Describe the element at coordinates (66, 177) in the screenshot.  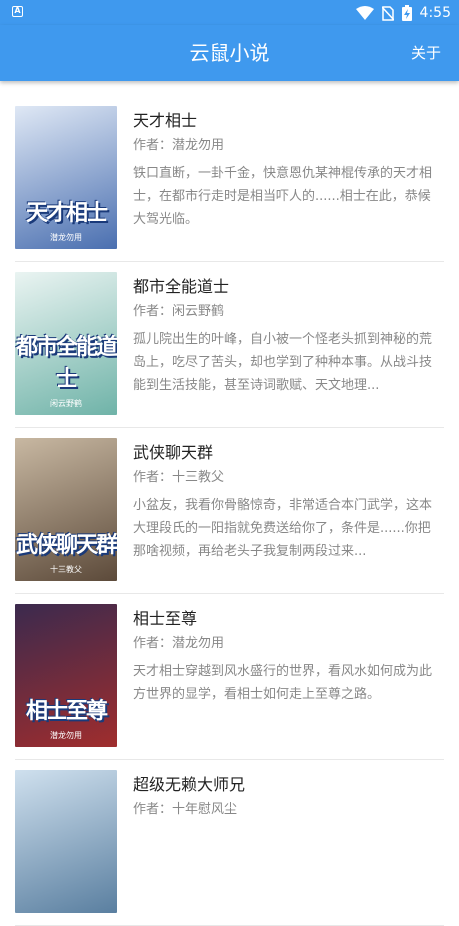
I see `book-cover-image: 天才相士 潜龙勿用` at that location.